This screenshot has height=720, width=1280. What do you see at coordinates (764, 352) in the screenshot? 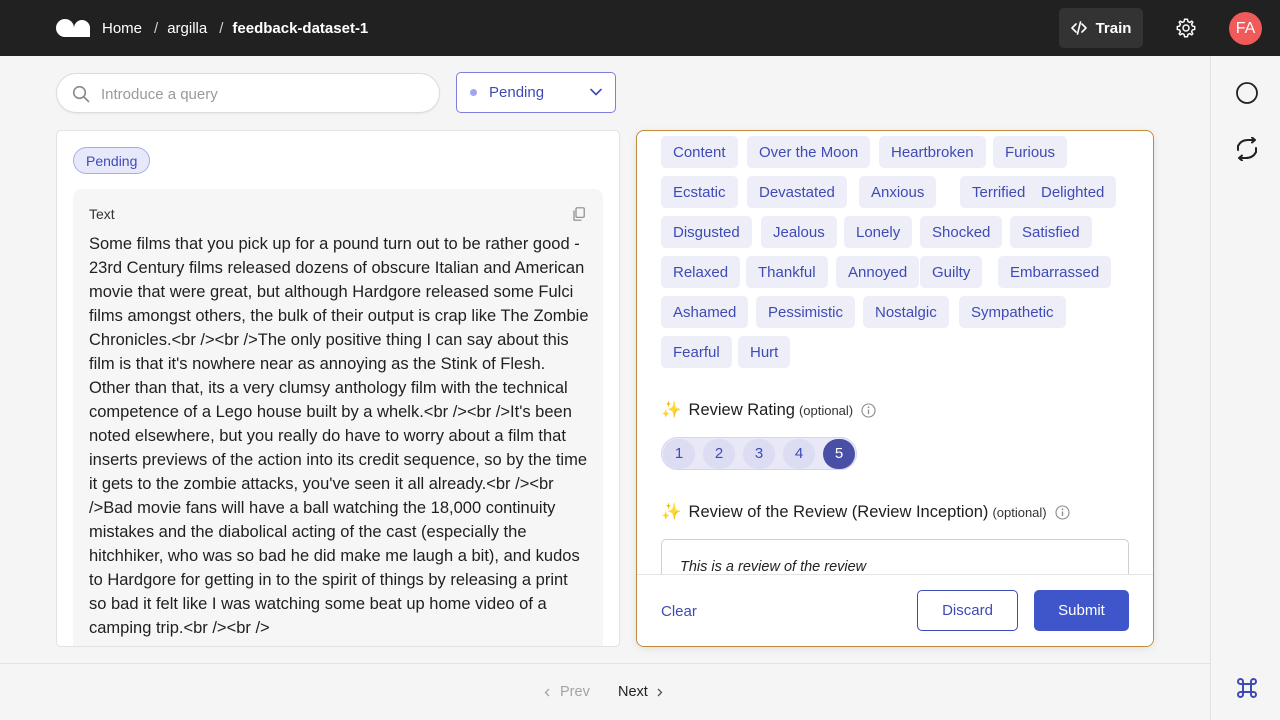
I see `emotion-option-chip: Hurt` at bounding box center [764, 352].